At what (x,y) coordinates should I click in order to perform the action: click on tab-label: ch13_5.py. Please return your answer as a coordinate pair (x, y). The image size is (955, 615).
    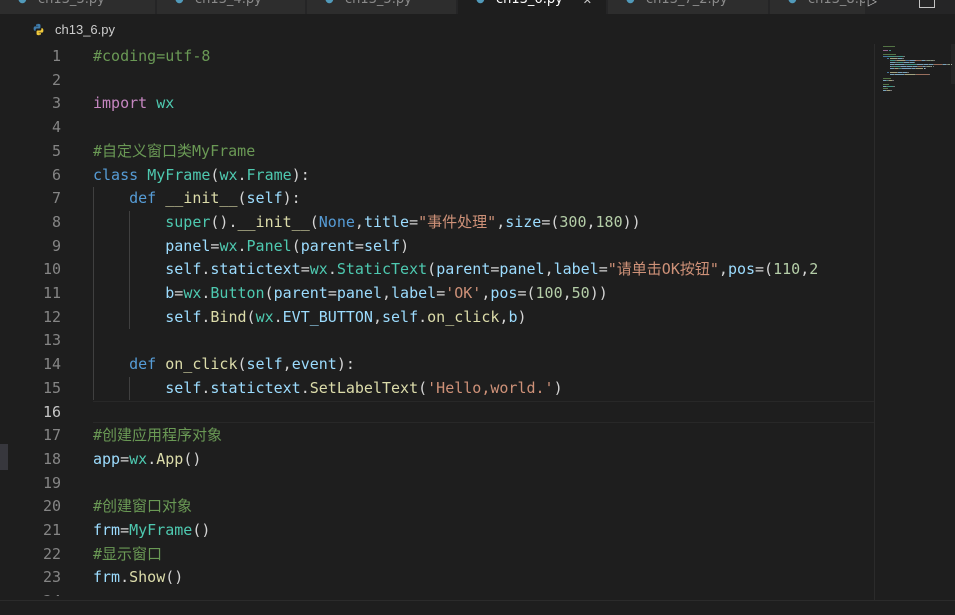
    Looking at the image, I should click on (378, 3).